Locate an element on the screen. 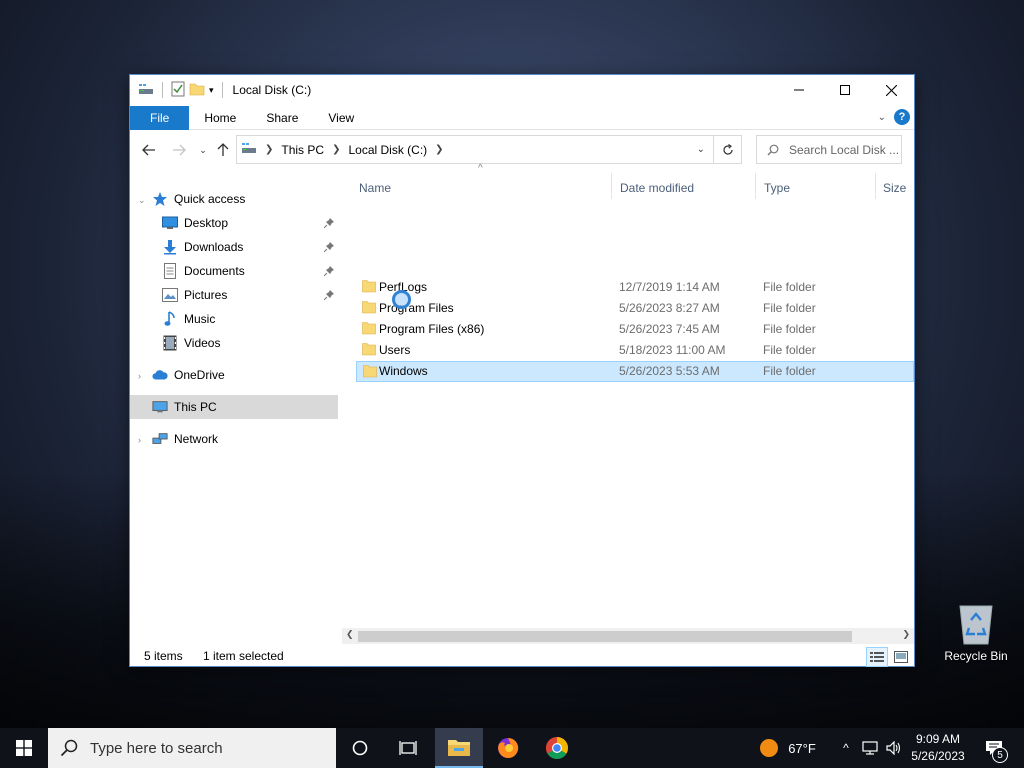 Image resolution: width=1024 pixels, height=768 pixels. table-row: Users 5/18/2023 11:00 AM File folder is located at coordinates (635, 350).